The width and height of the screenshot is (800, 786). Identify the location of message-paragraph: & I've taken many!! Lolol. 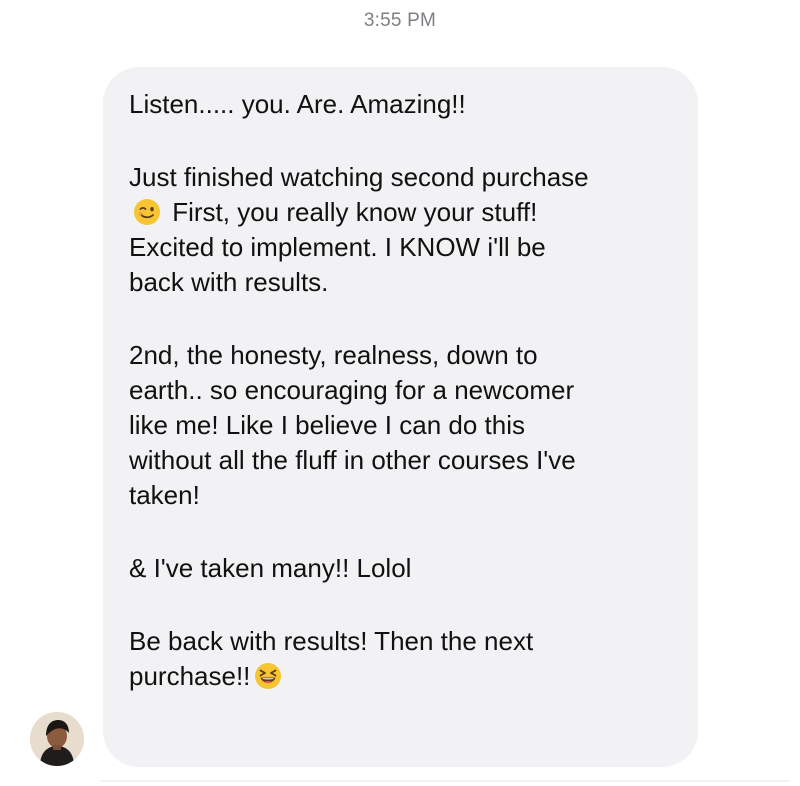
(401, 568).